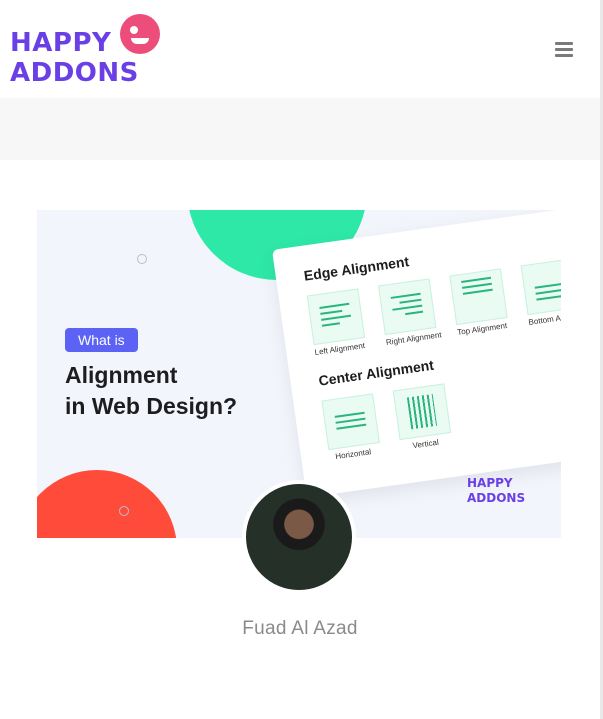 The image size is (603, 719). I want to click on headline-line2: in Web Design?, so click(151, 406).